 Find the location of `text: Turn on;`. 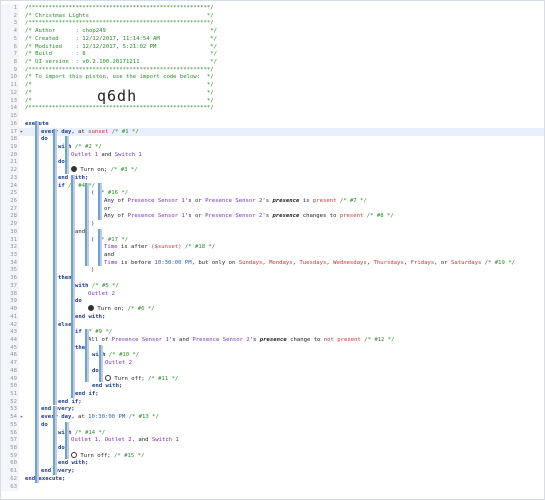

text: Turn on; is located at coordinates (109, 309).